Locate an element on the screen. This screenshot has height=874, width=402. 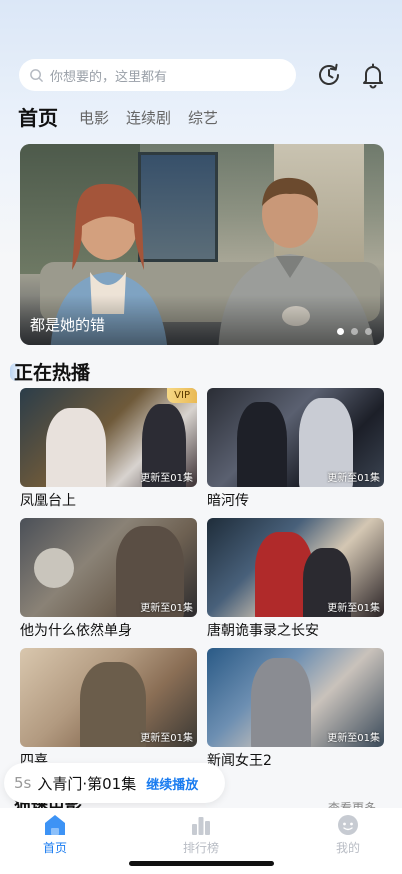
show-card: 更新至01集 他为什么依然单身 is located at coordinates (108, 579).